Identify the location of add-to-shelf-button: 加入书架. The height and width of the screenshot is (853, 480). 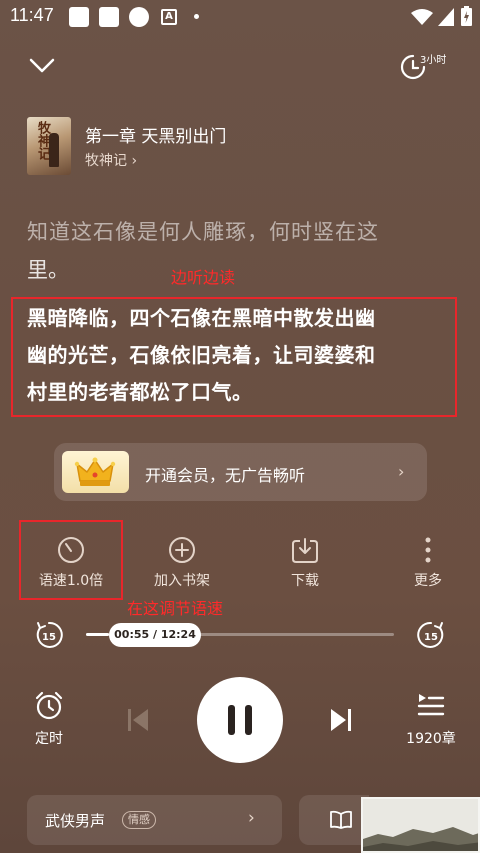
(182, 563).